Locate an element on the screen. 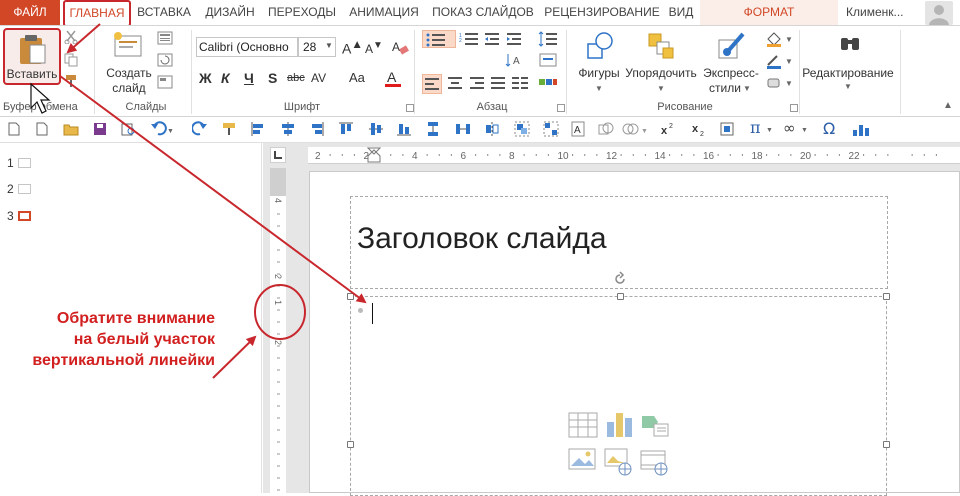 This screenshot has width=960, height=496. shapes-button: Фигуры ▼ is located at coordinates (599, 63).